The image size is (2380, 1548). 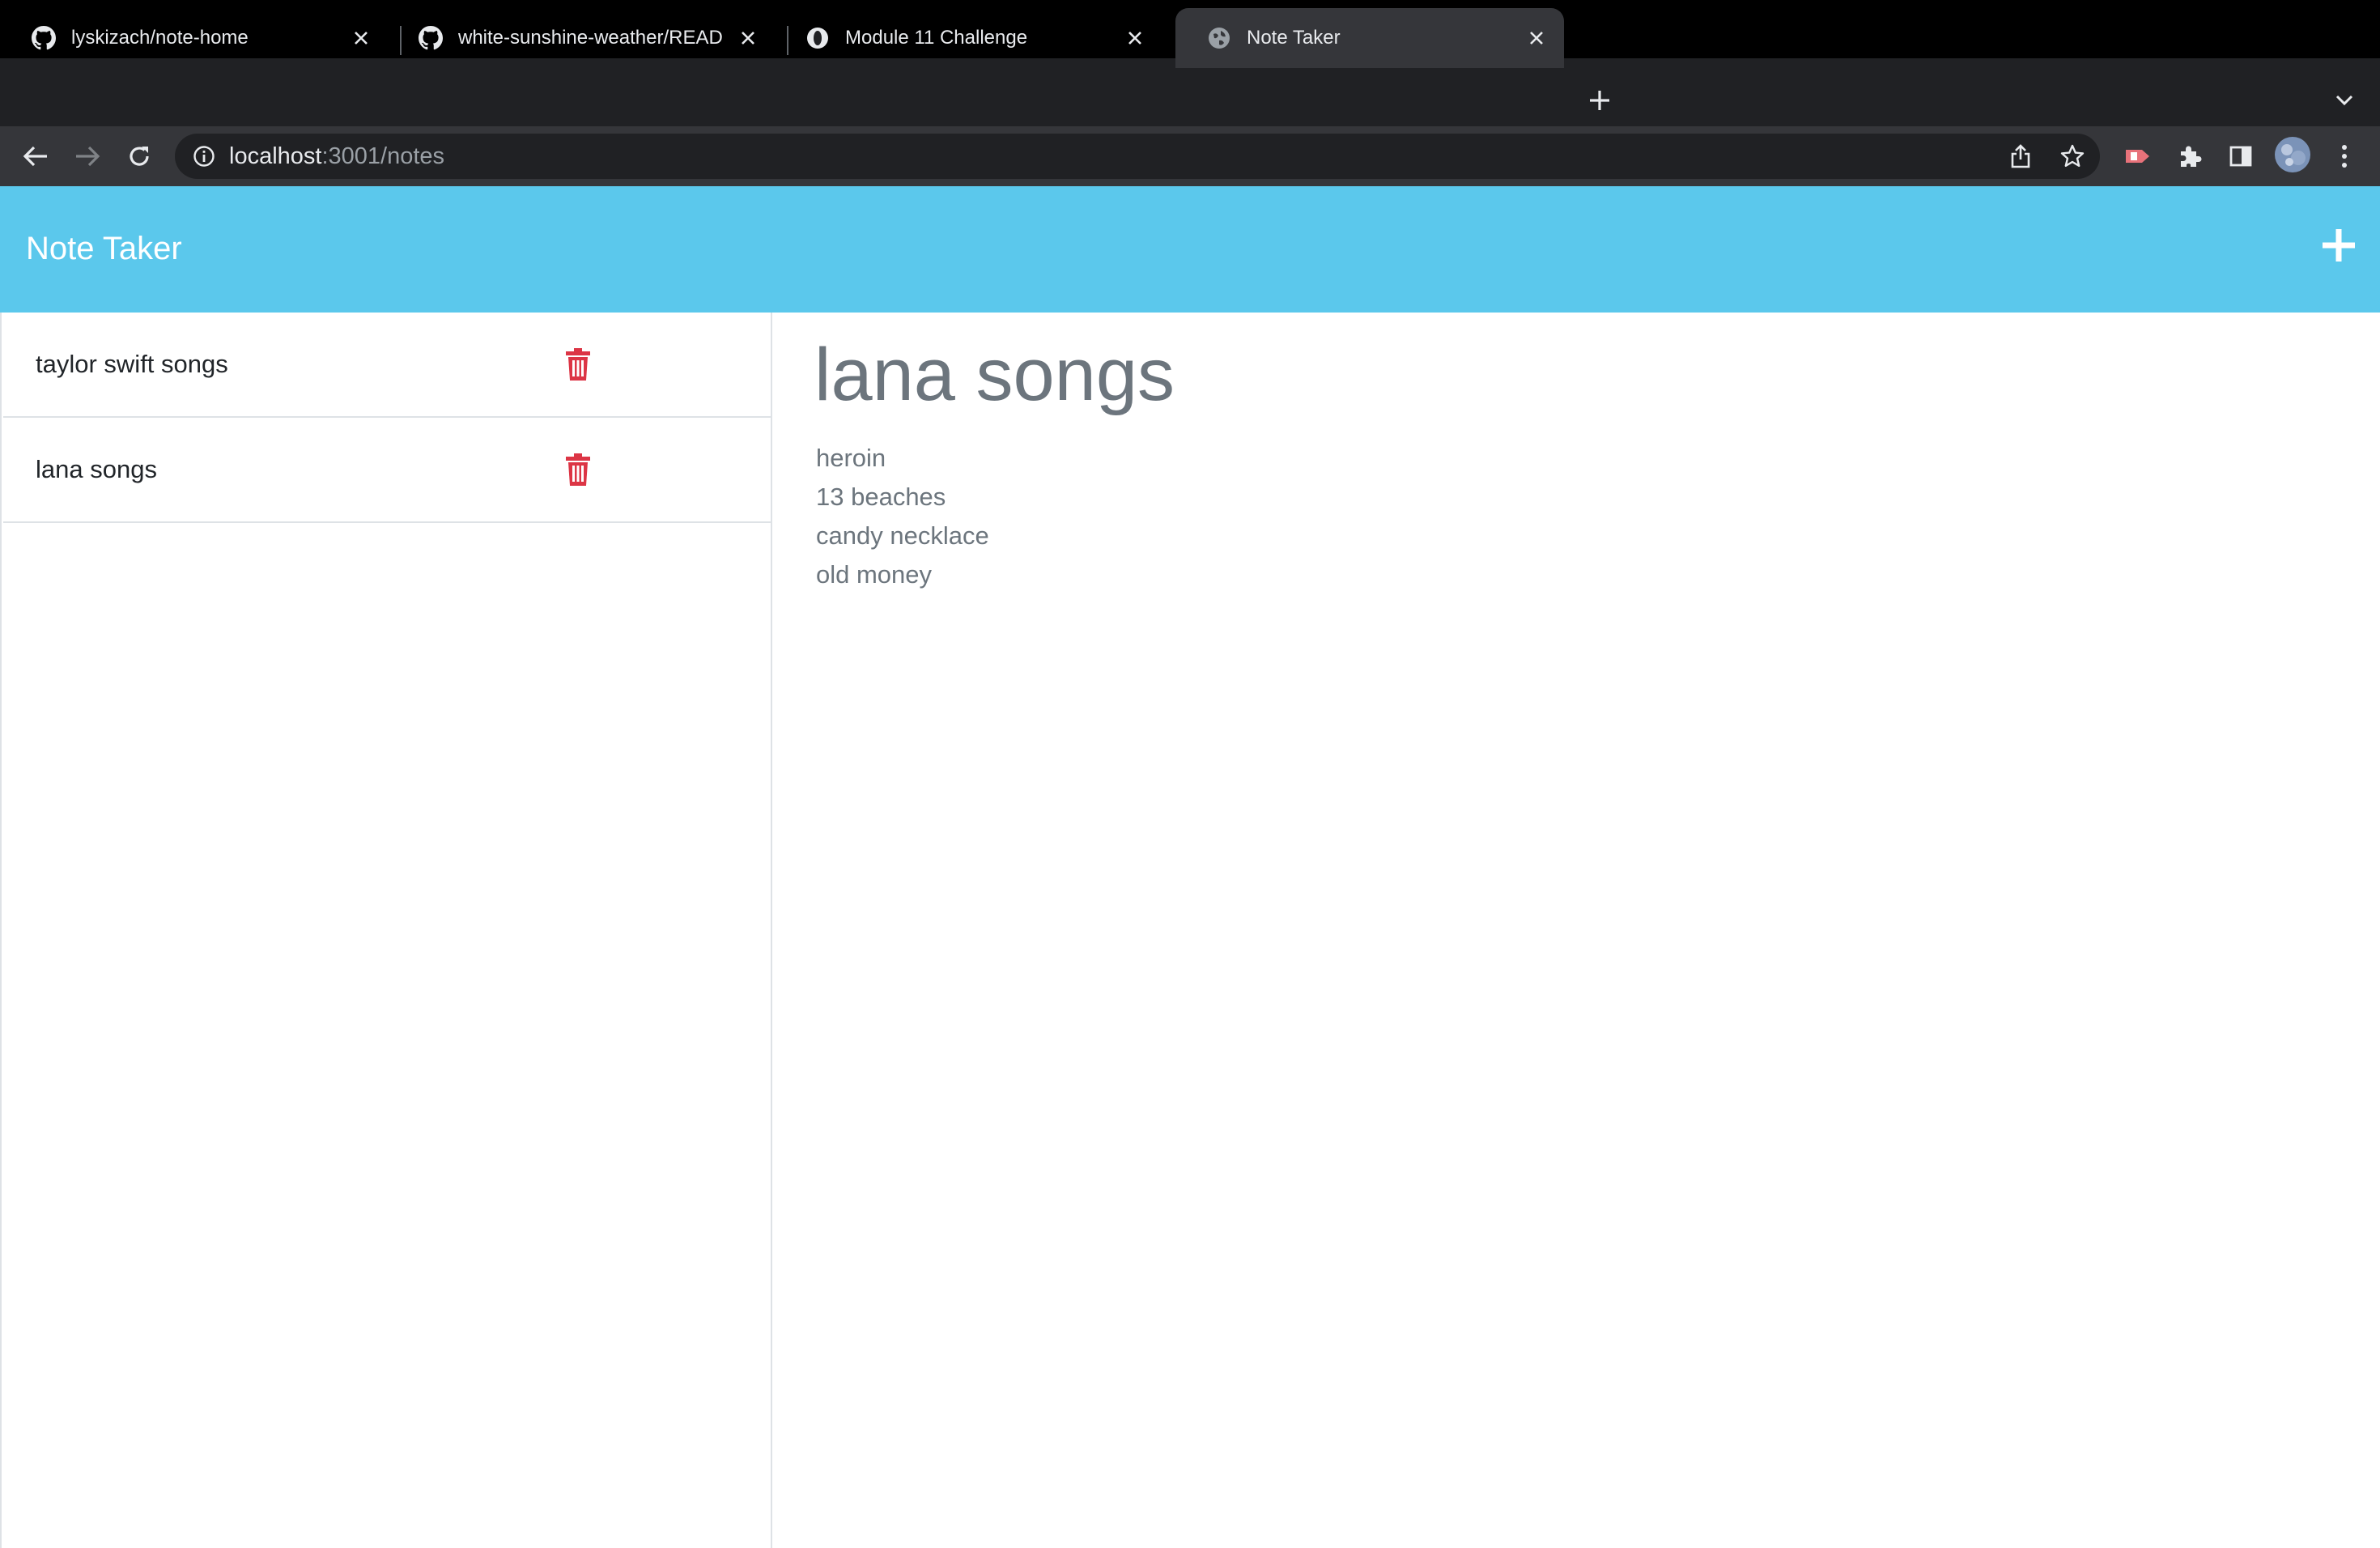 What do you see at coordinates (275, 156) in the screenshot?
I see `url-host: localhost` at bounding box center [275, 156].